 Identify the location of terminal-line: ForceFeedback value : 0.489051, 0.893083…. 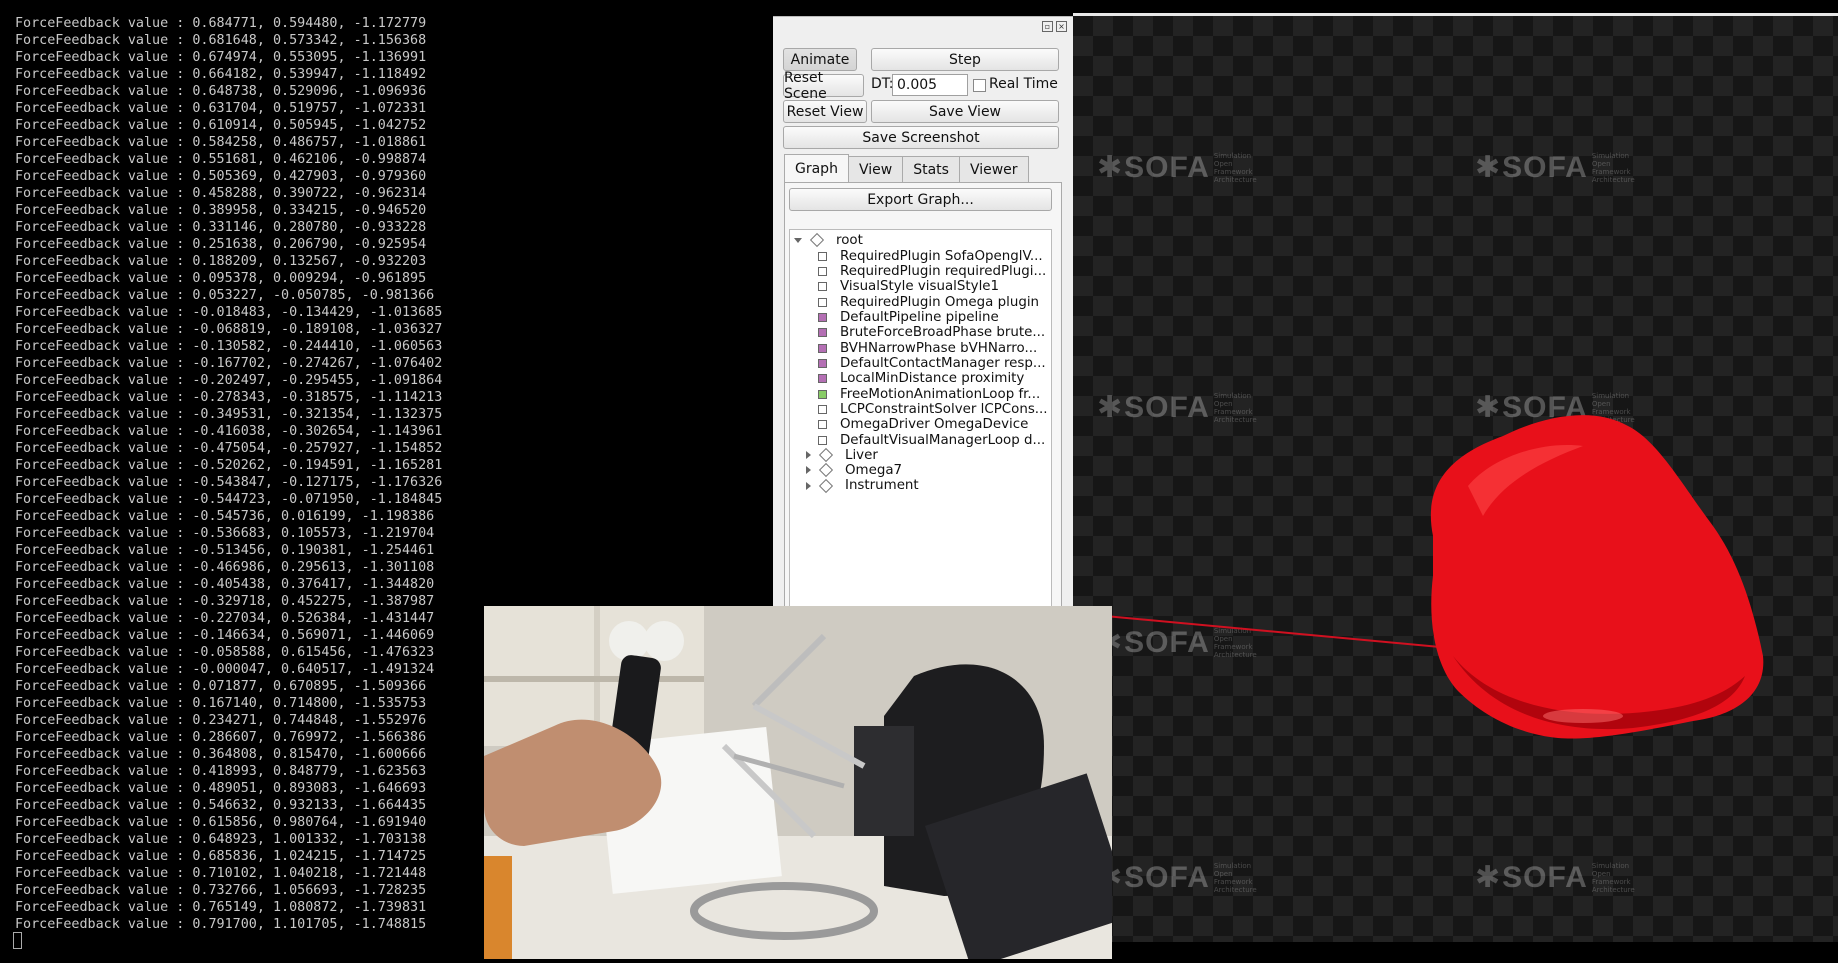
(221, 788).